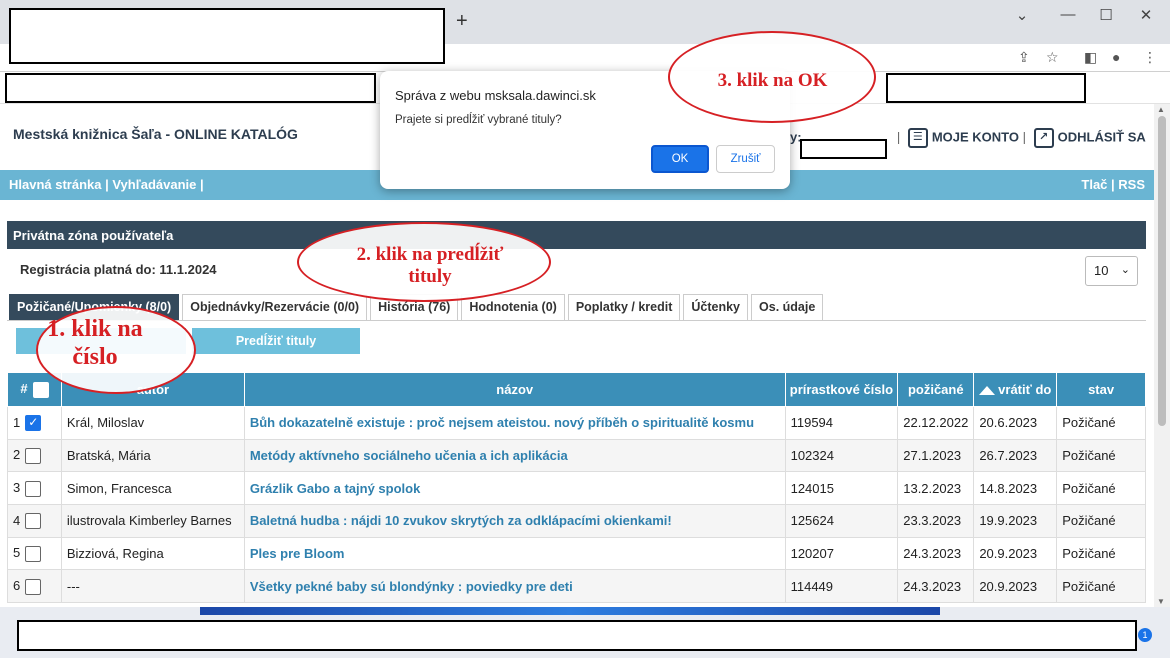 Image resolution: width=1170 pixels, height=658 pixels. What do you see at coordinates (1015, 423) in the screenshot?
I see `due-cell: 20.6.2023` at bounding box center [1015, 423].